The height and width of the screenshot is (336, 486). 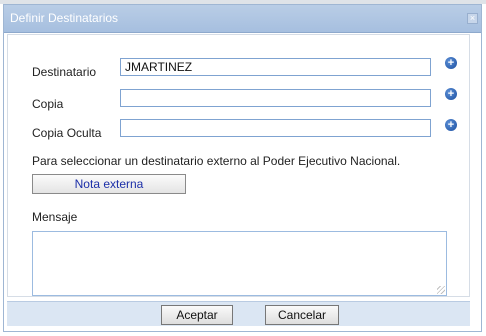 I want to click on copia-label: Copia, so click(x=48, y=104).